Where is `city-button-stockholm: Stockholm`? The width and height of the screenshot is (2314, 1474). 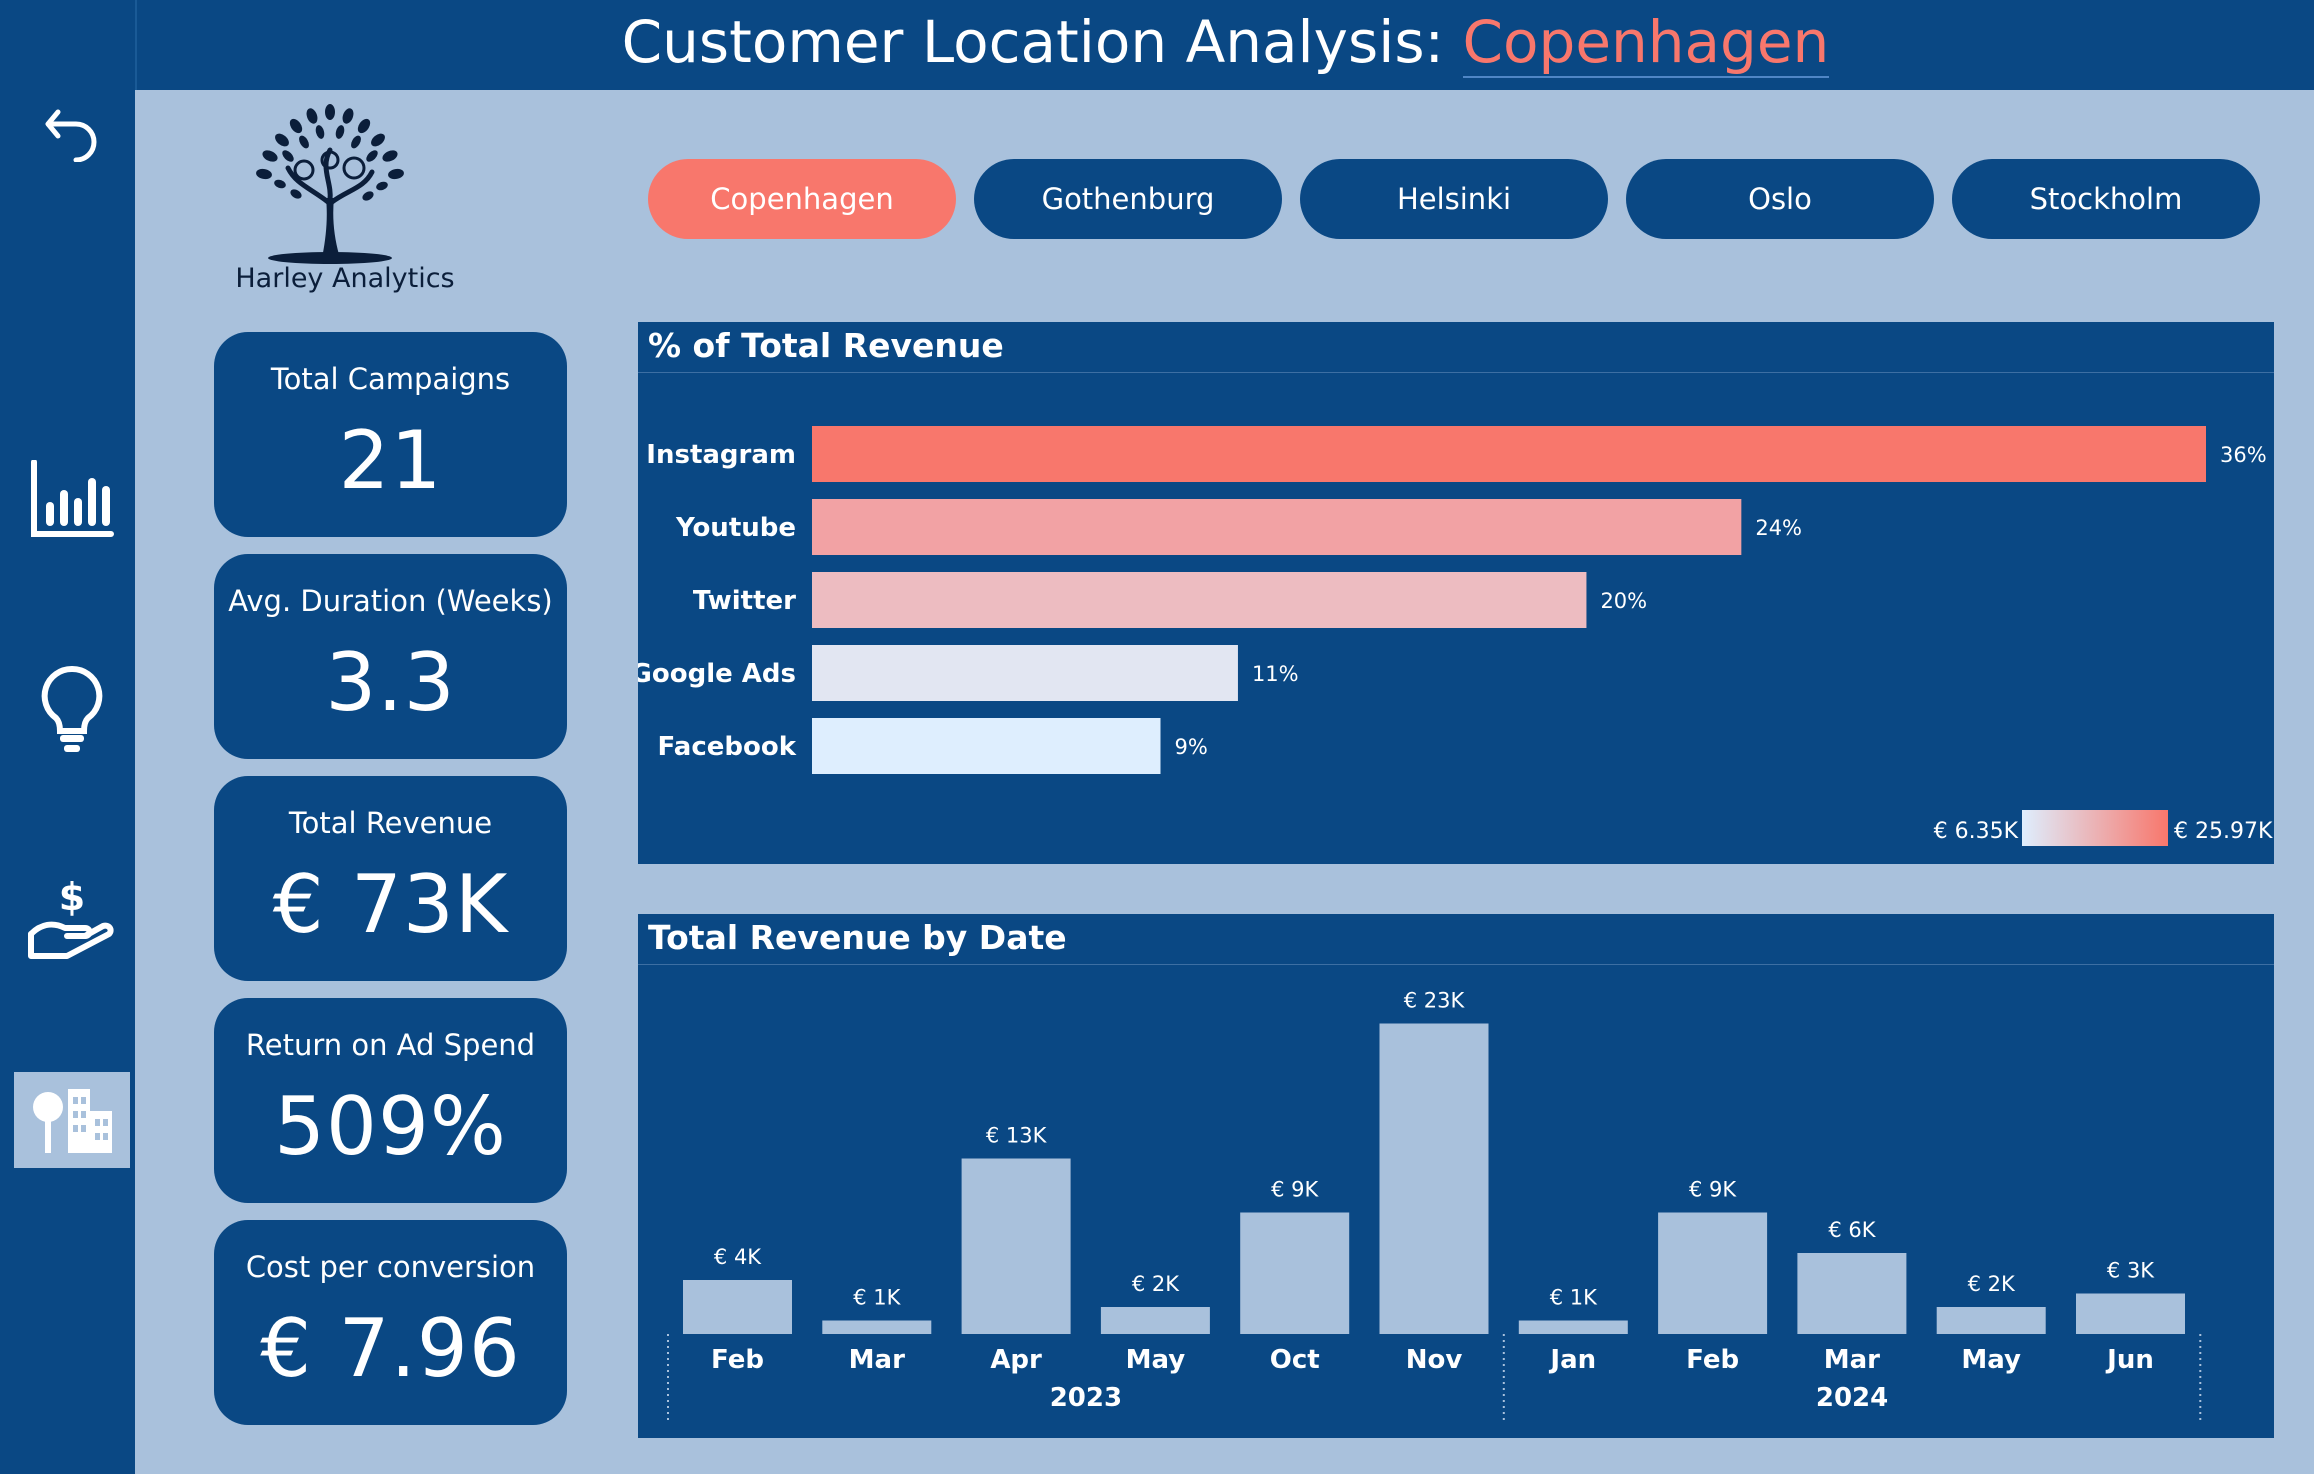
city-button-stockholm: Stockholm is located at coordinates (2106, 199).